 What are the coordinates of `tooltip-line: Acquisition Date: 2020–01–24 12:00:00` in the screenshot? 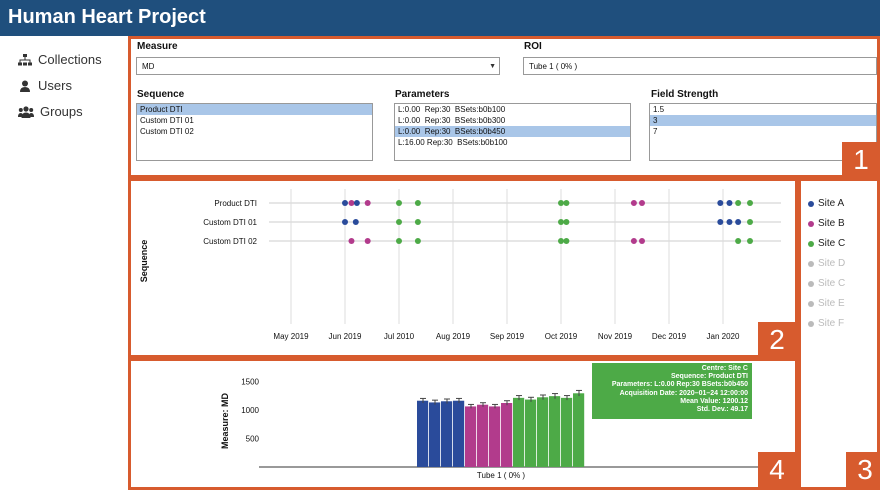 It's located at (683, 393).